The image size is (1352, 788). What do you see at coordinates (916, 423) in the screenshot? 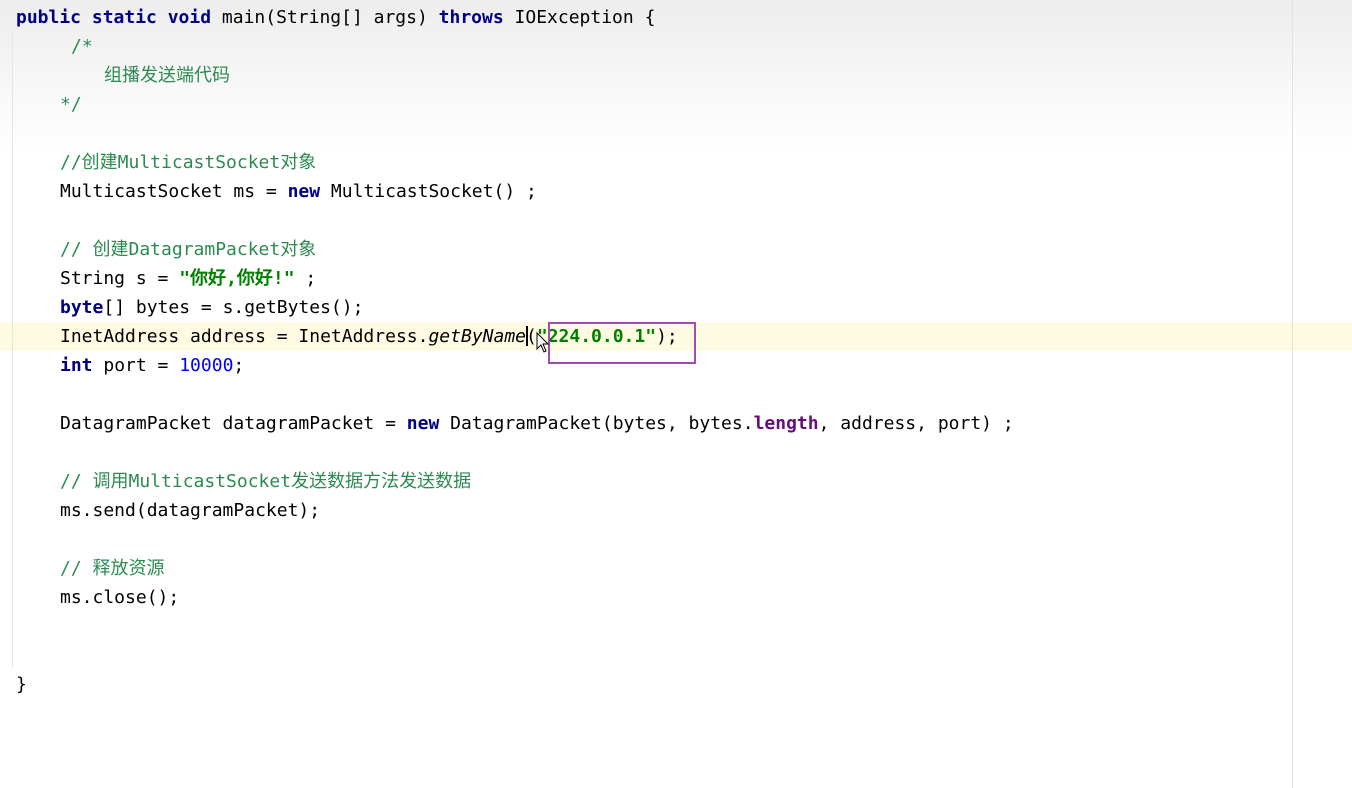
I see `code-text: , address, port) ;` at bounding box center [916, 423].